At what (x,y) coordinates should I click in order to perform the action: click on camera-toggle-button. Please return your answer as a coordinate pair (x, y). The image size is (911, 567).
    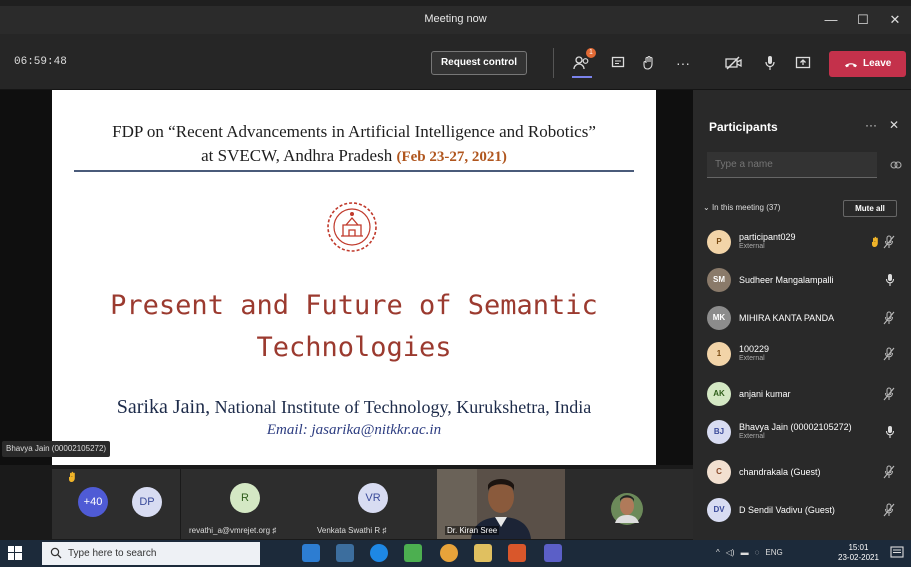
    Looking at the image, I should click on (734, 63).